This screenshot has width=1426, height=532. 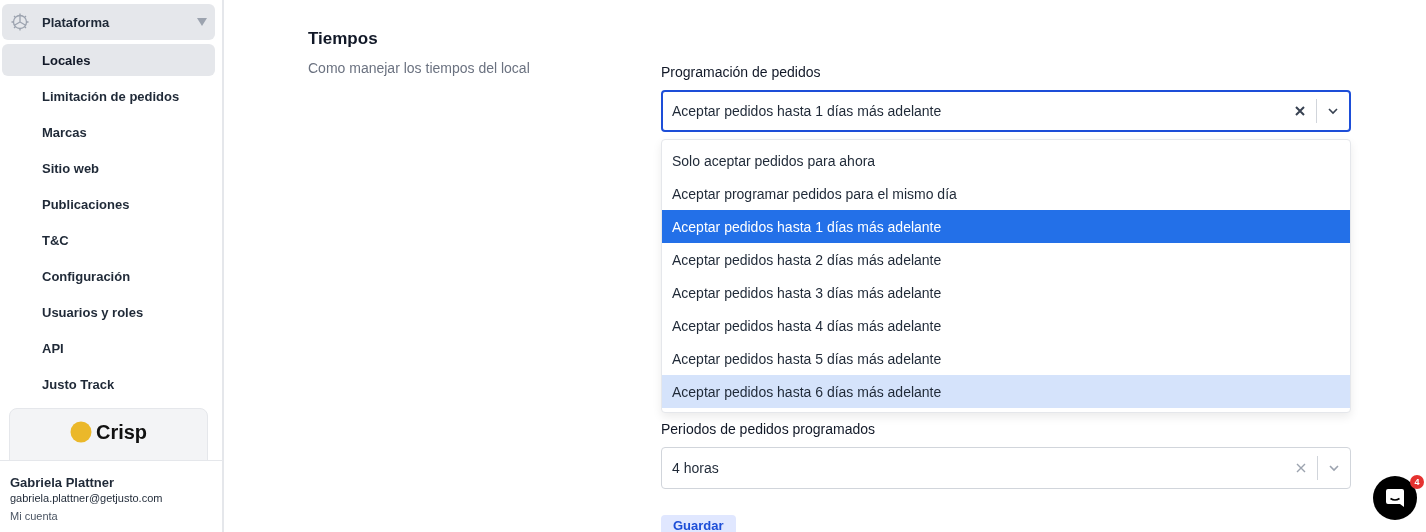 What do you see at coordinates (20, 22) in the screenshot?
I see `gear-icon` at bounding box center [20, 22].